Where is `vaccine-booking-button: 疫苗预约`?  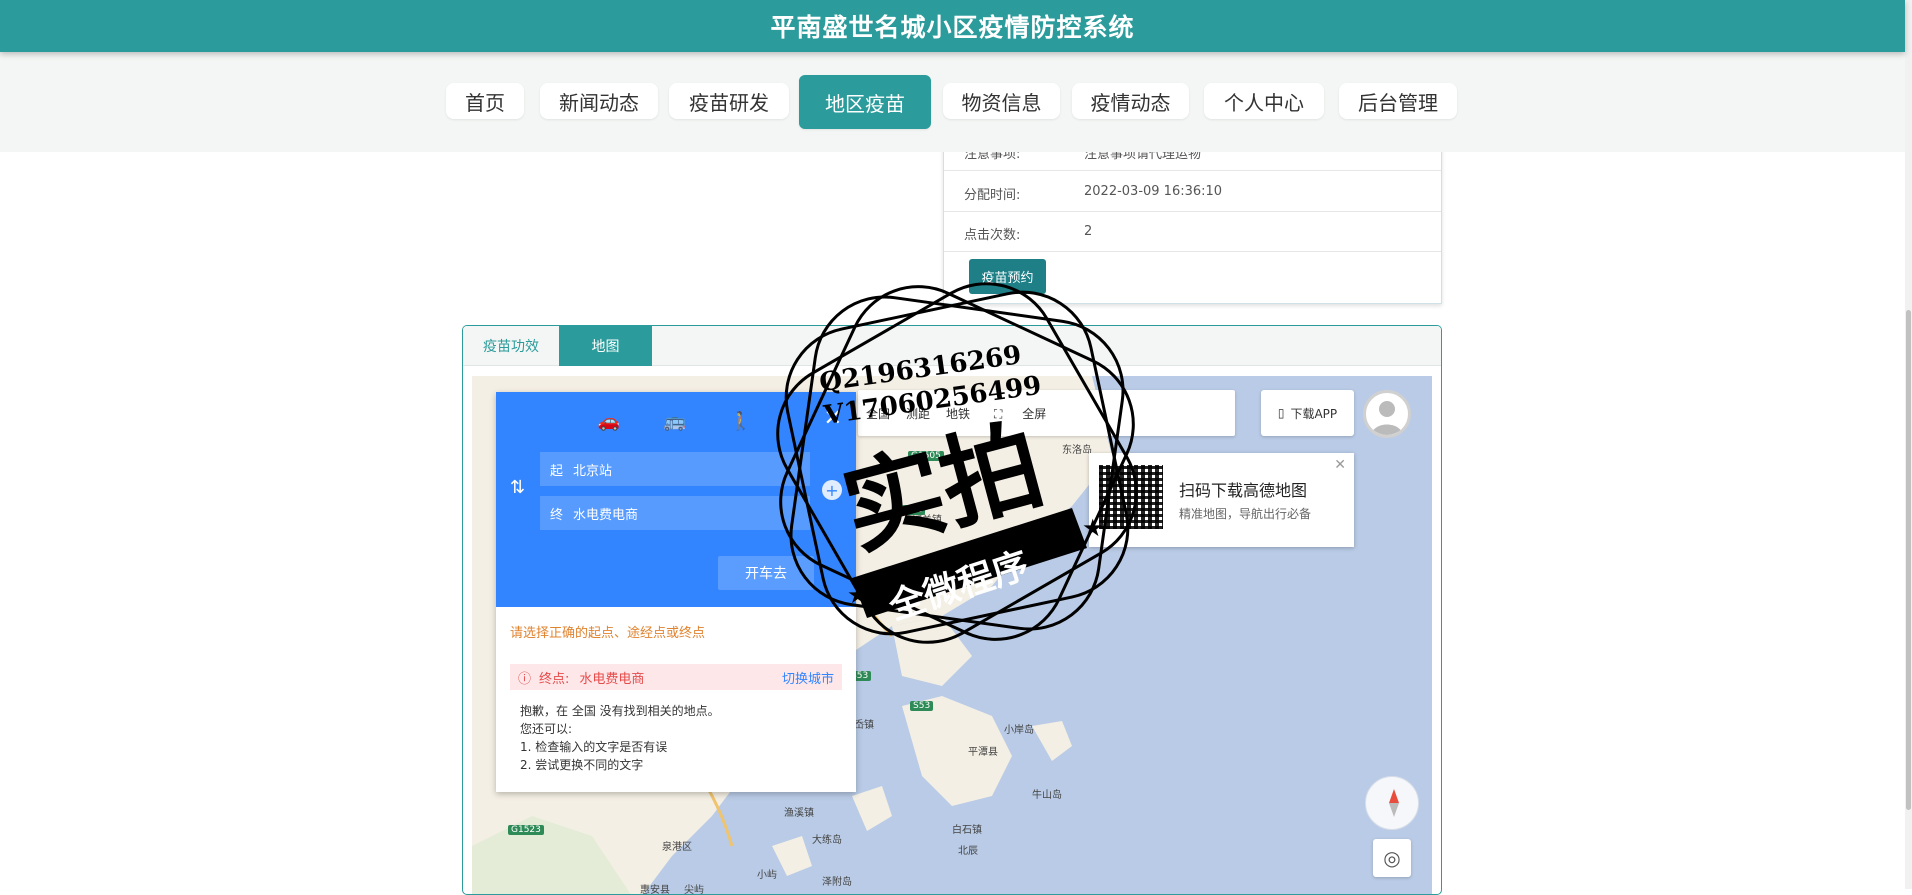
vaccine-booking-button: 疫苗预约 is located at coordinates (1007, 276).